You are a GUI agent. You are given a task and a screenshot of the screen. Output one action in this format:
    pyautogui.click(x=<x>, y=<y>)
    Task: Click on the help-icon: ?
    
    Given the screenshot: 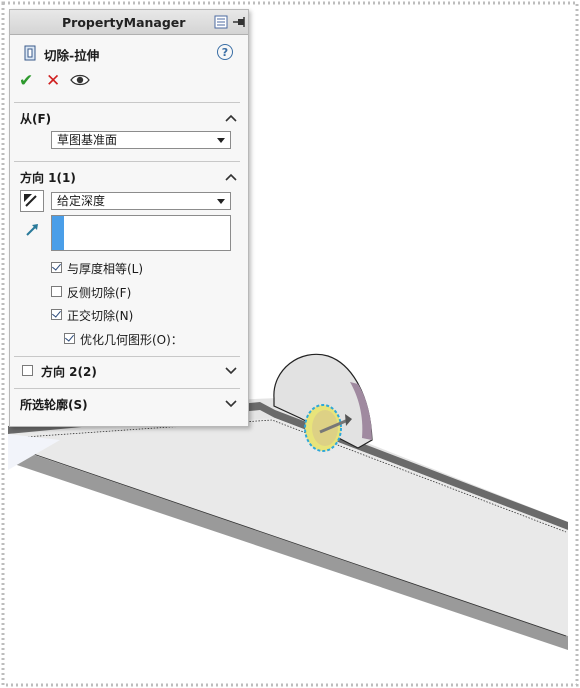 What is the action you would take?
    pyautogui.click(x=225, y=52)
    